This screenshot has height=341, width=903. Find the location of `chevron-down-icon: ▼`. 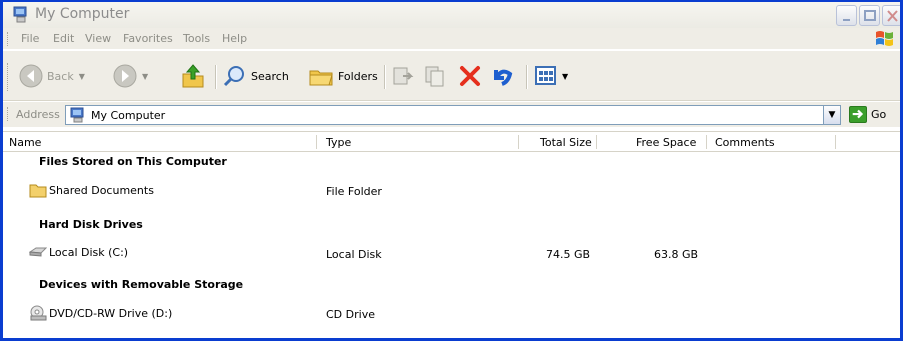

chevron-down-icon: ▼ is located at coordinates (832, 115).